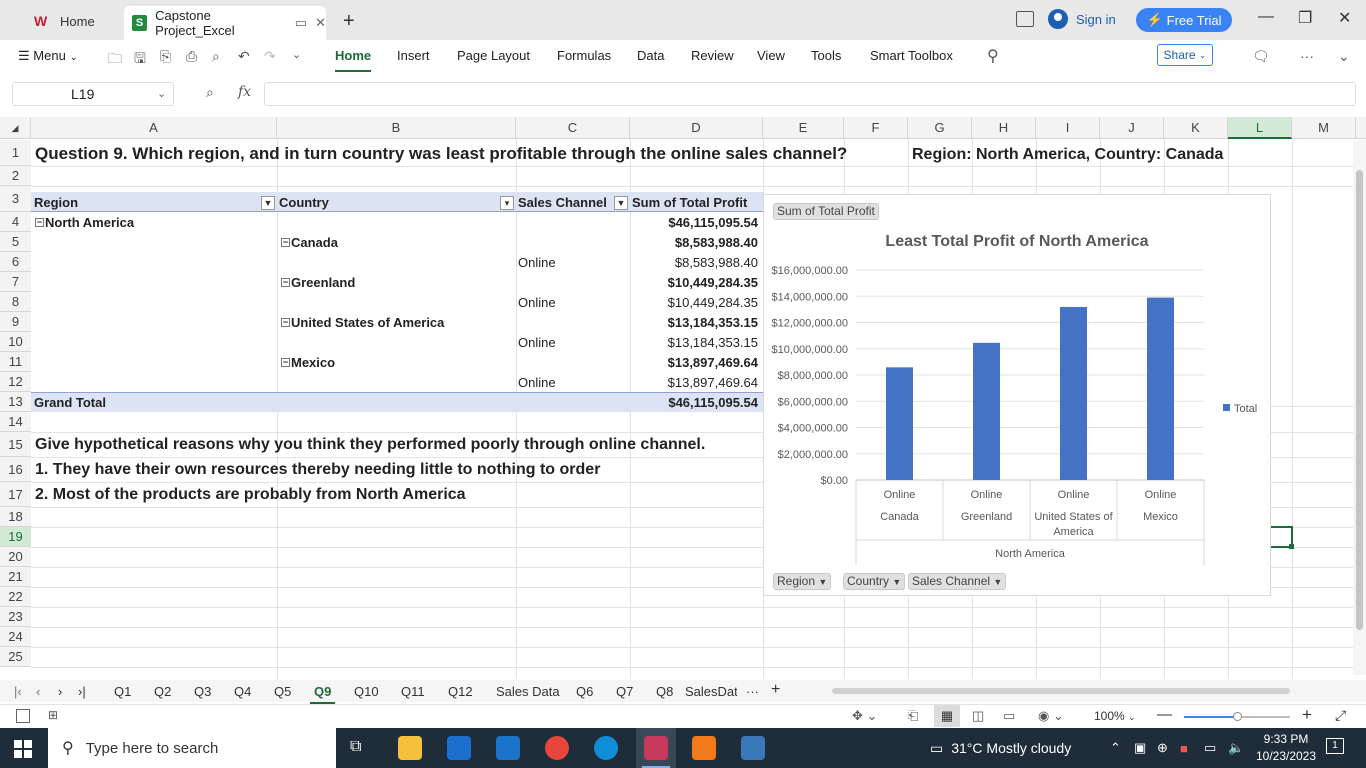  I want to click on notification-icon: 1, so click(1335, 746).